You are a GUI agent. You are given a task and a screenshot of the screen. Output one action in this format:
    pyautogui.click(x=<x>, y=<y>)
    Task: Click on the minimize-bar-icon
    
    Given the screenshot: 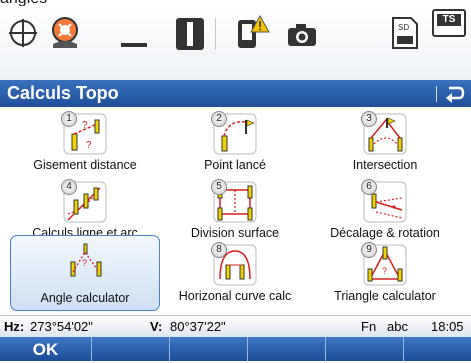 What is the action you would take?
    pyautogui.click(x=134, y=45)
    